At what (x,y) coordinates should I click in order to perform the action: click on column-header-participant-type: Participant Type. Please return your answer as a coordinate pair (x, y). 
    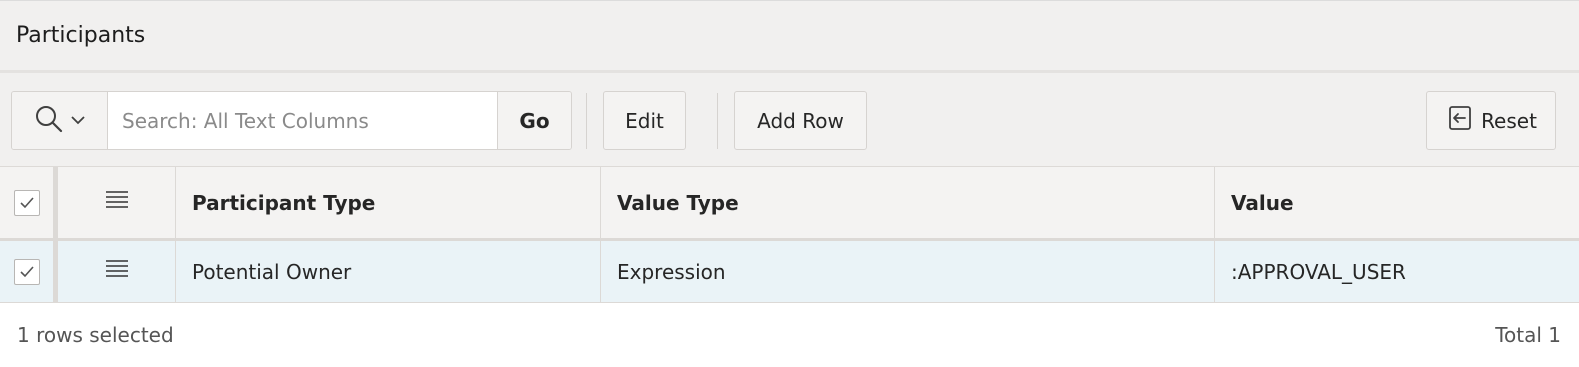
    Looking at the image, I should click on (387, 202).